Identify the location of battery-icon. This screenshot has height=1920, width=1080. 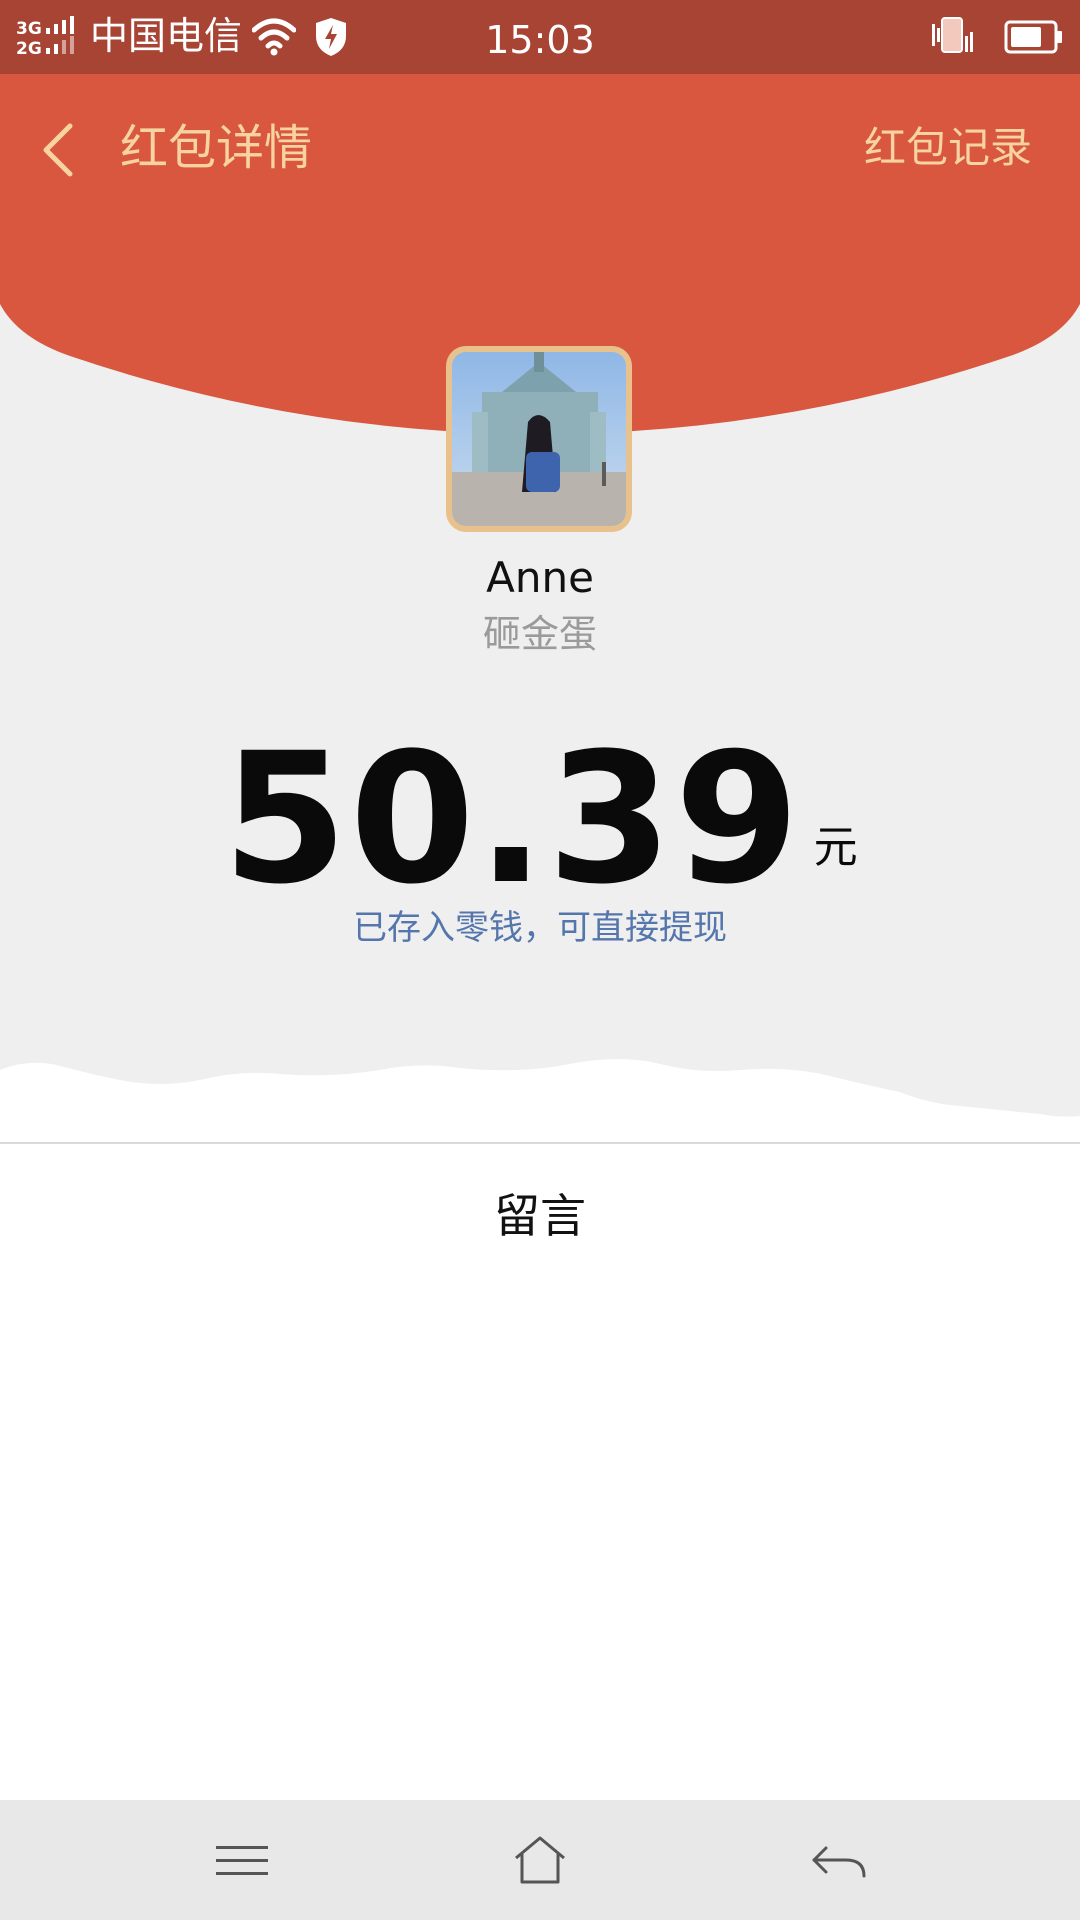
(1033, 37).